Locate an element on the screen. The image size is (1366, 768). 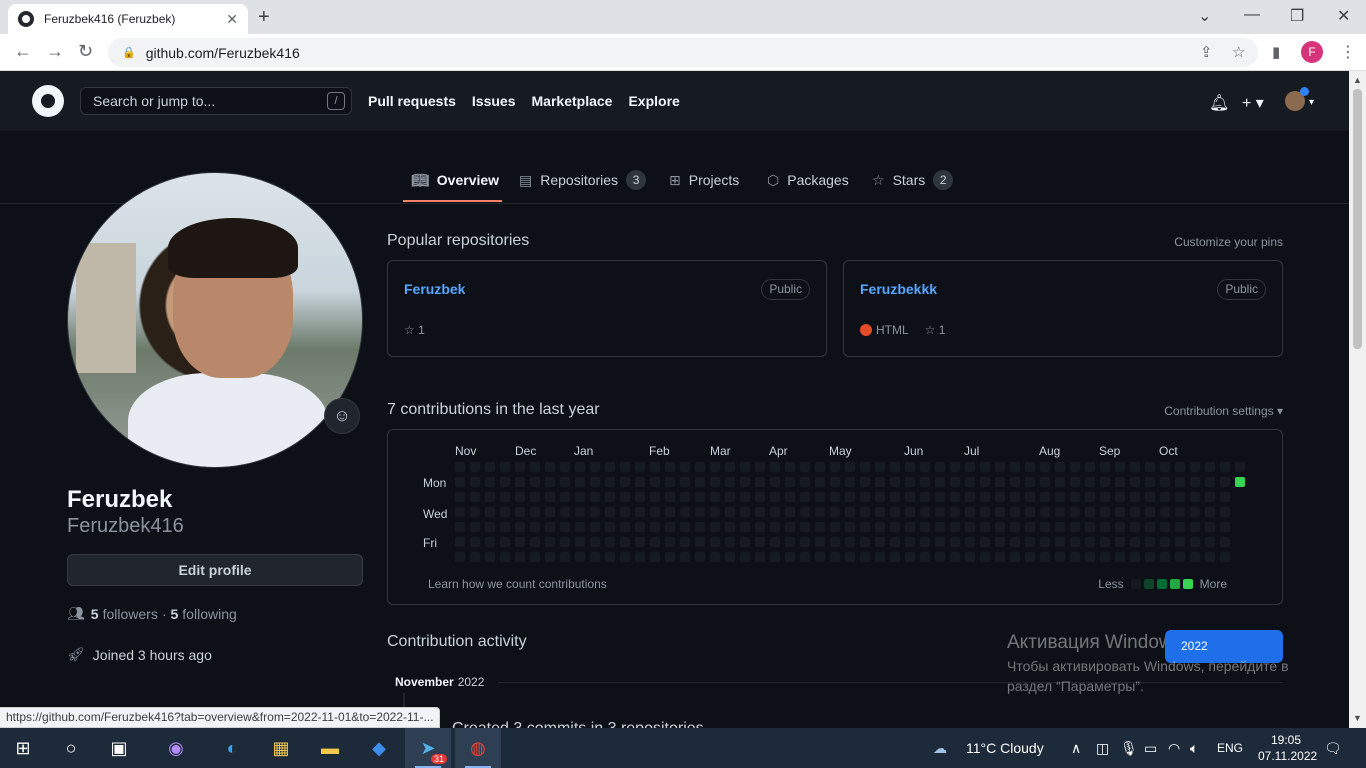
wifi-icon: ◠ is located at coordinates (1174, 748).